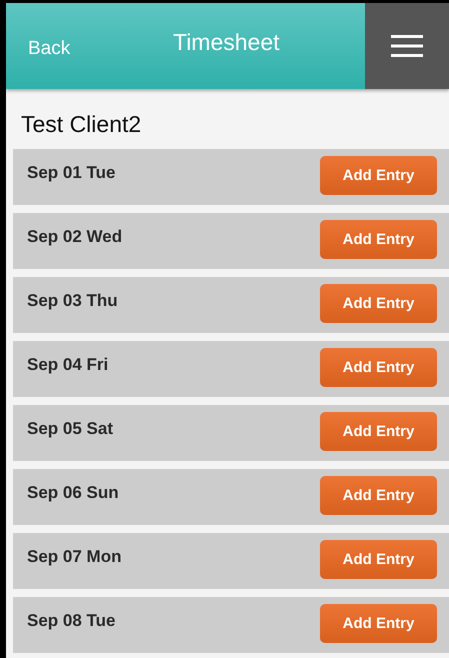  I want to click on day-date: Sep 03 Thu, so click(72, 301).